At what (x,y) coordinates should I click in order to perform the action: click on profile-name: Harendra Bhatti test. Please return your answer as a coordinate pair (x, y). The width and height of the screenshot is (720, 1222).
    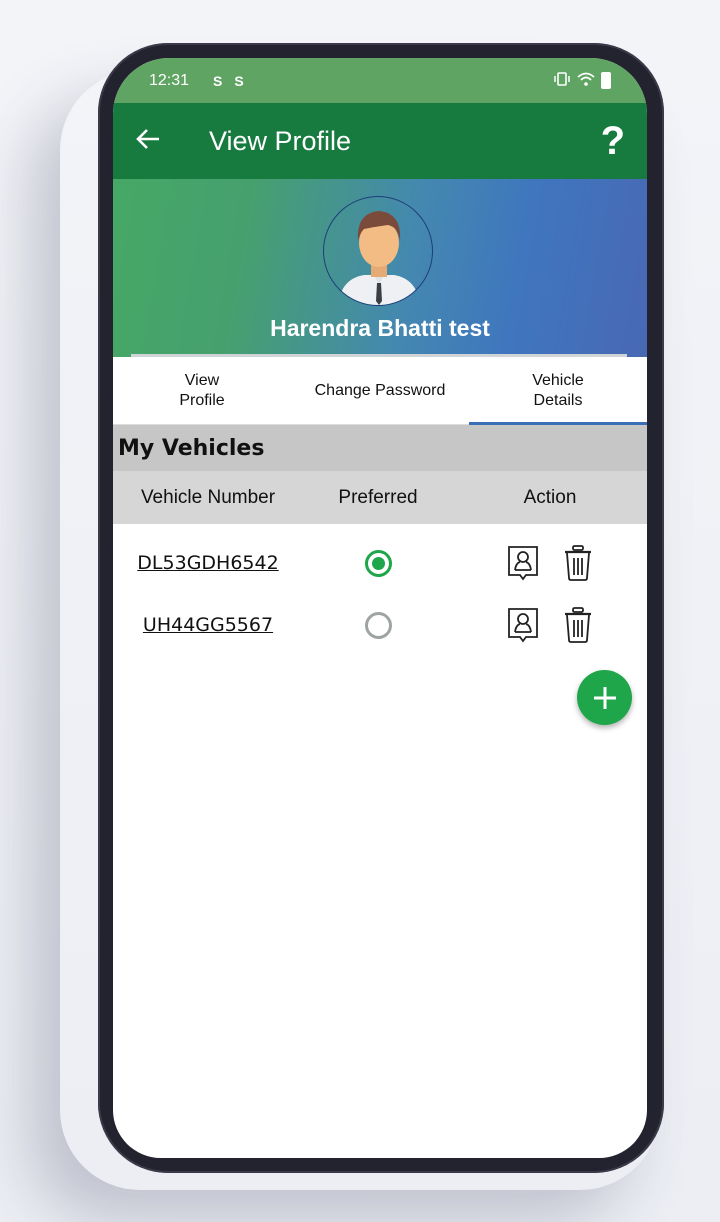
    Looking at the image, I should click on (380, 328).